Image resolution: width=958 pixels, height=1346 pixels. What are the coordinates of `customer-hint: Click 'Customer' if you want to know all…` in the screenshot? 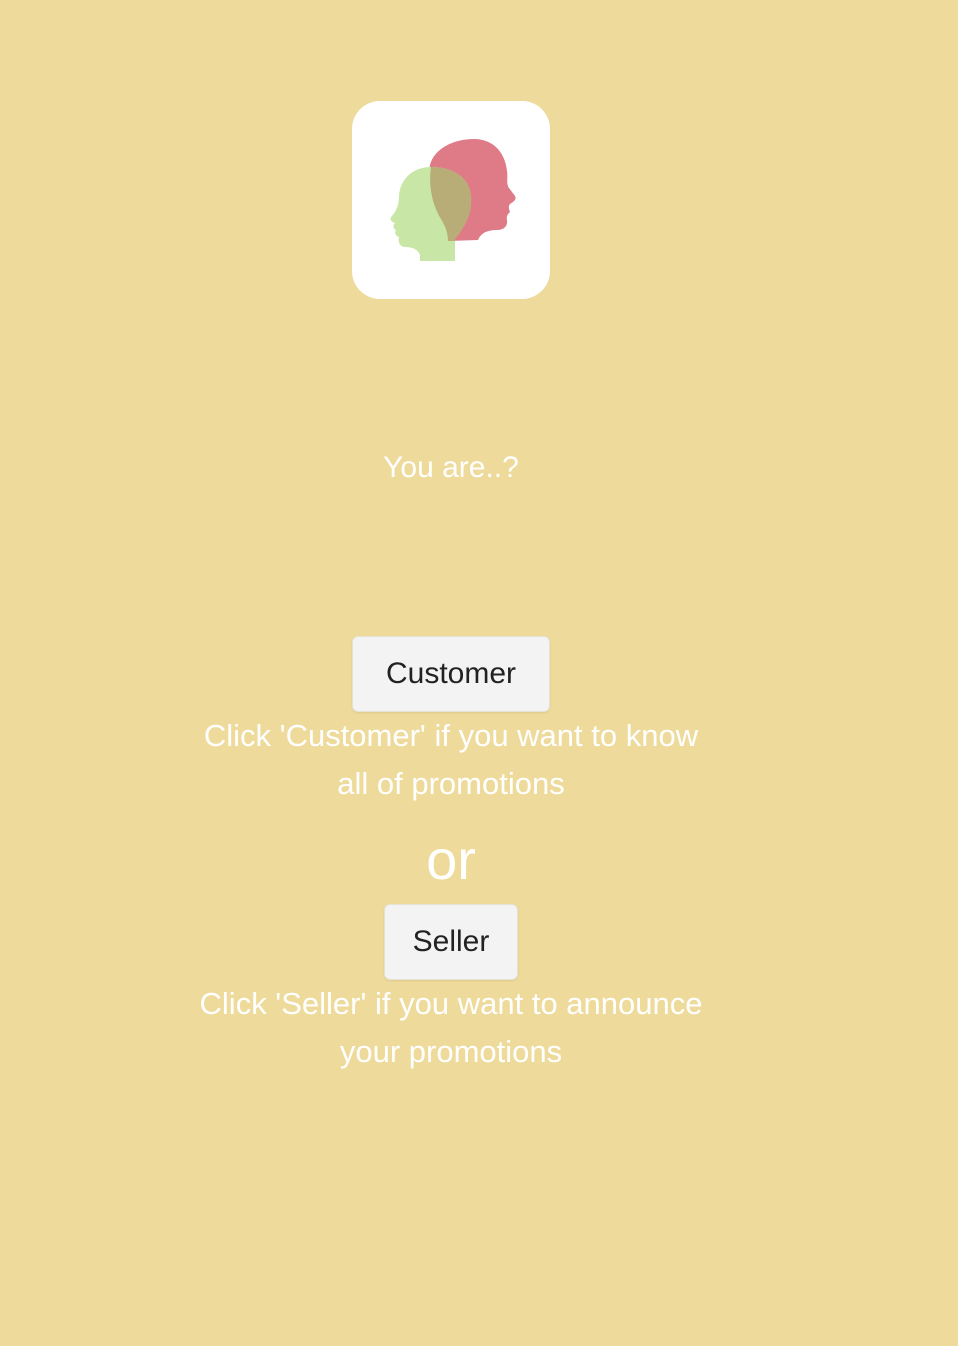 It's located at (451, 760).